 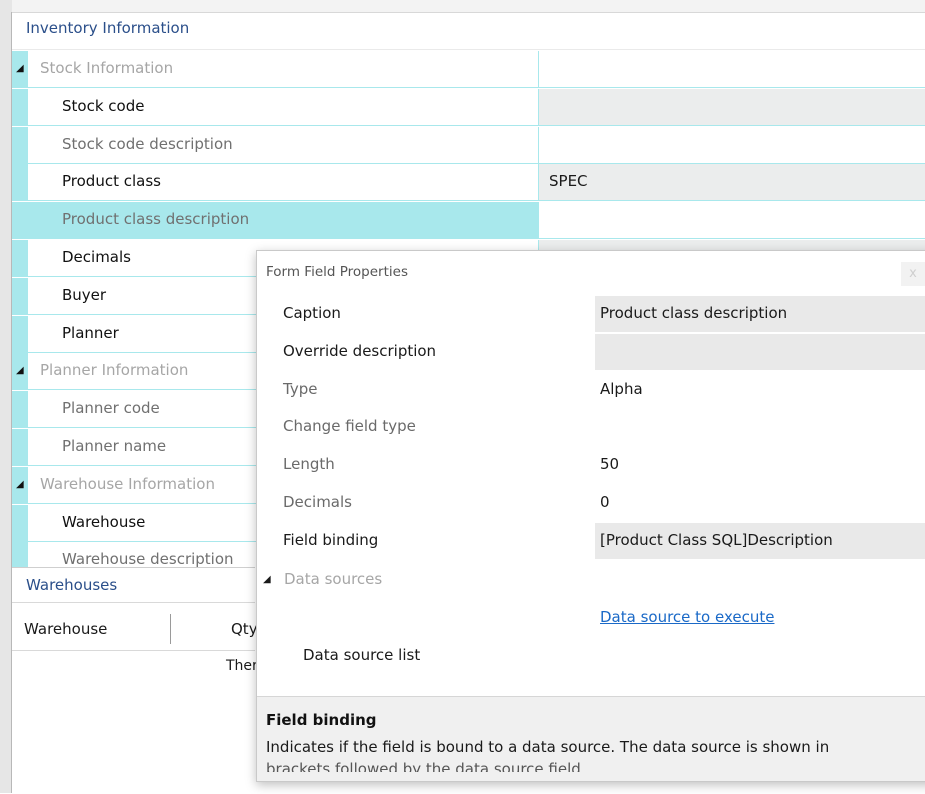 I want to click on grid-field-row: Product class description, so click(x=468, y=221).